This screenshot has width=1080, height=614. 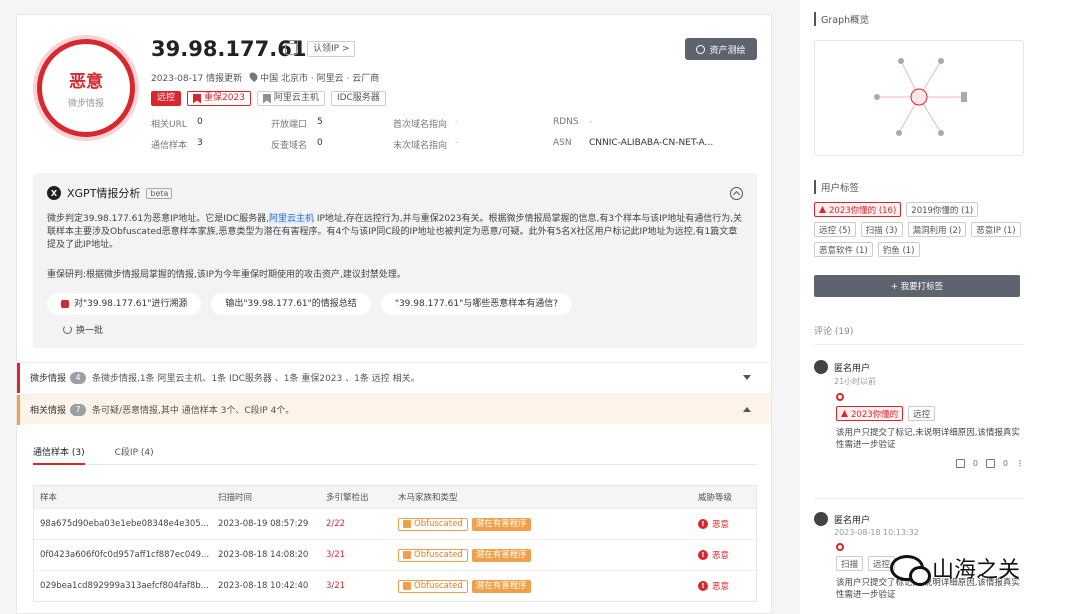 I want to click on location-pin-icon, so click(x=254, y=76).